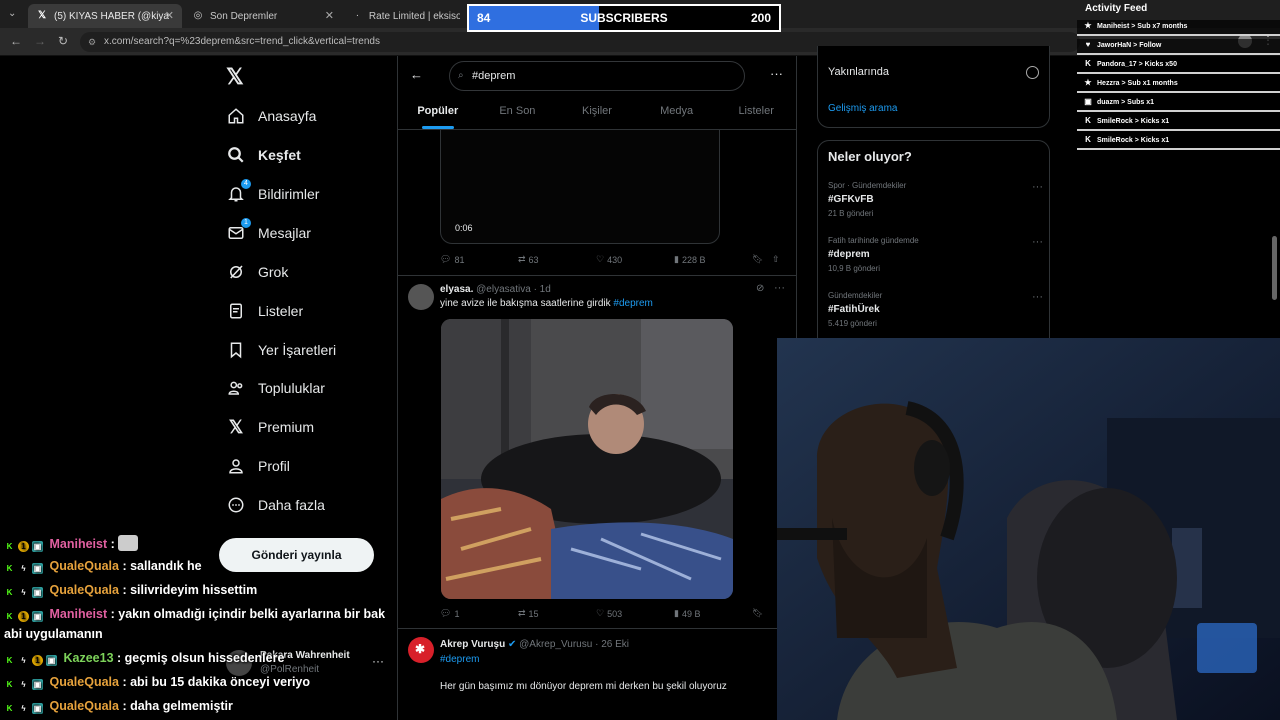 The image size is (1280, 720). I want to click on subscriber-goal: 200, so click(760, 18).